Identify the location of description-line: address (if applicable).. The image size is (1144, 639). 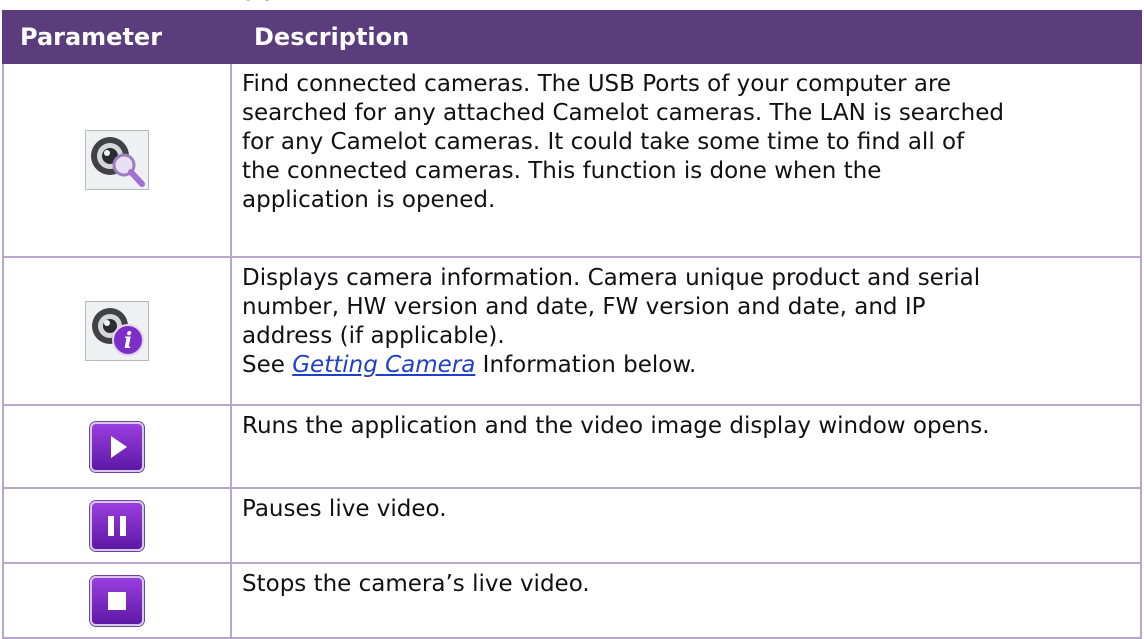
(373, 336).